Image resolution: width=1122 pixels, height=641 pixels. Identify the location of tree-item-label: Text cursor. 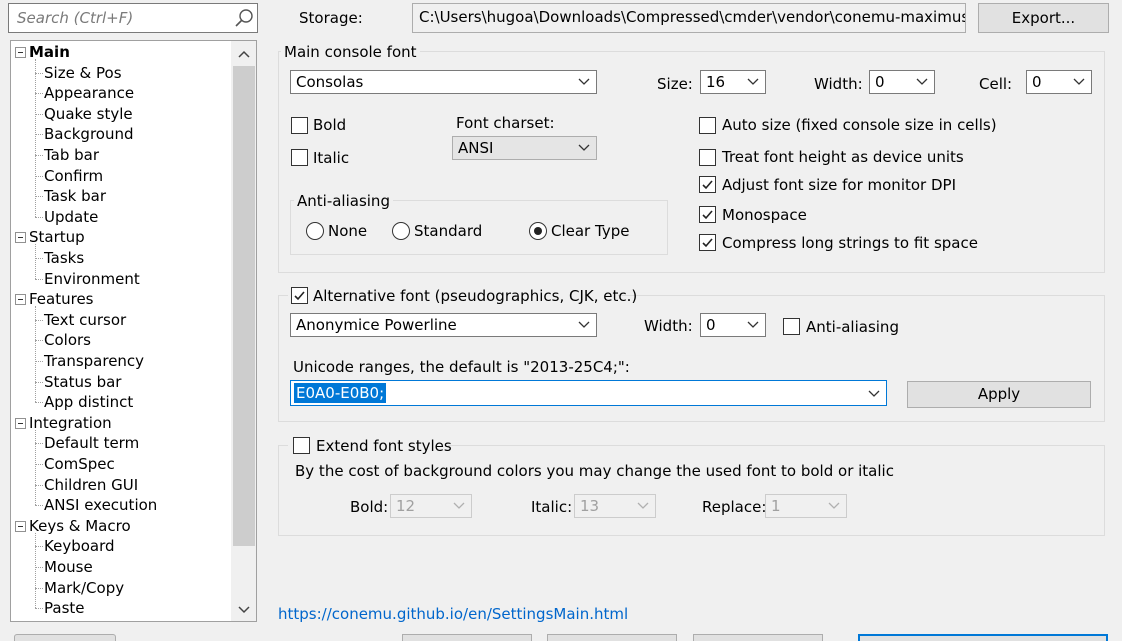
(85, 319).